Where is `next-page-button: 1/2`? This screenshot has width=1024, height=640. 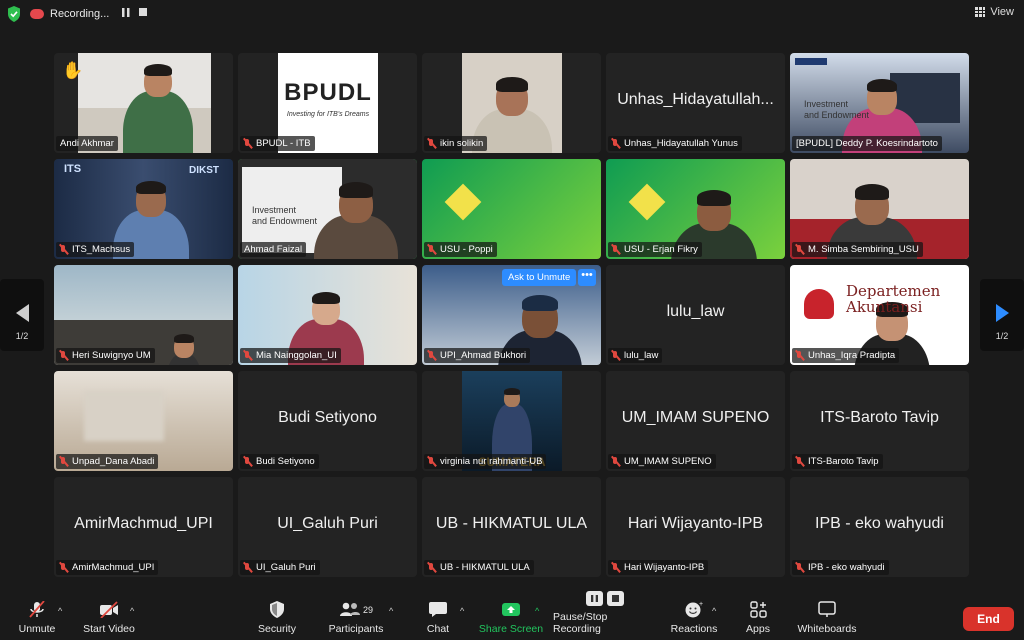 next-page-button: 1/2 is located at coordinates (1002, 315).